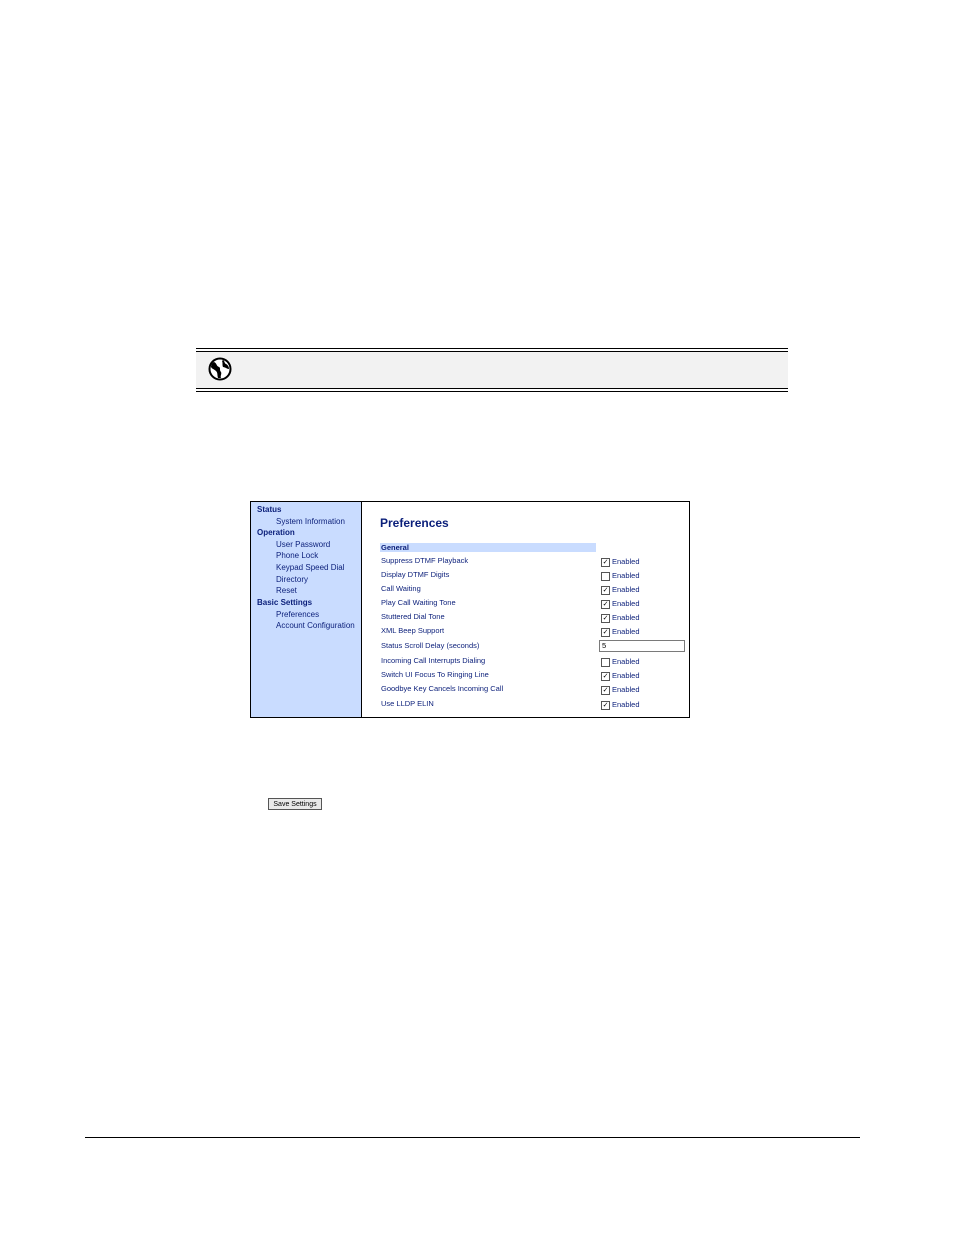  I want to click on checkbox-label-play-call-waiting-tone: Enabled, so click(626, 603).